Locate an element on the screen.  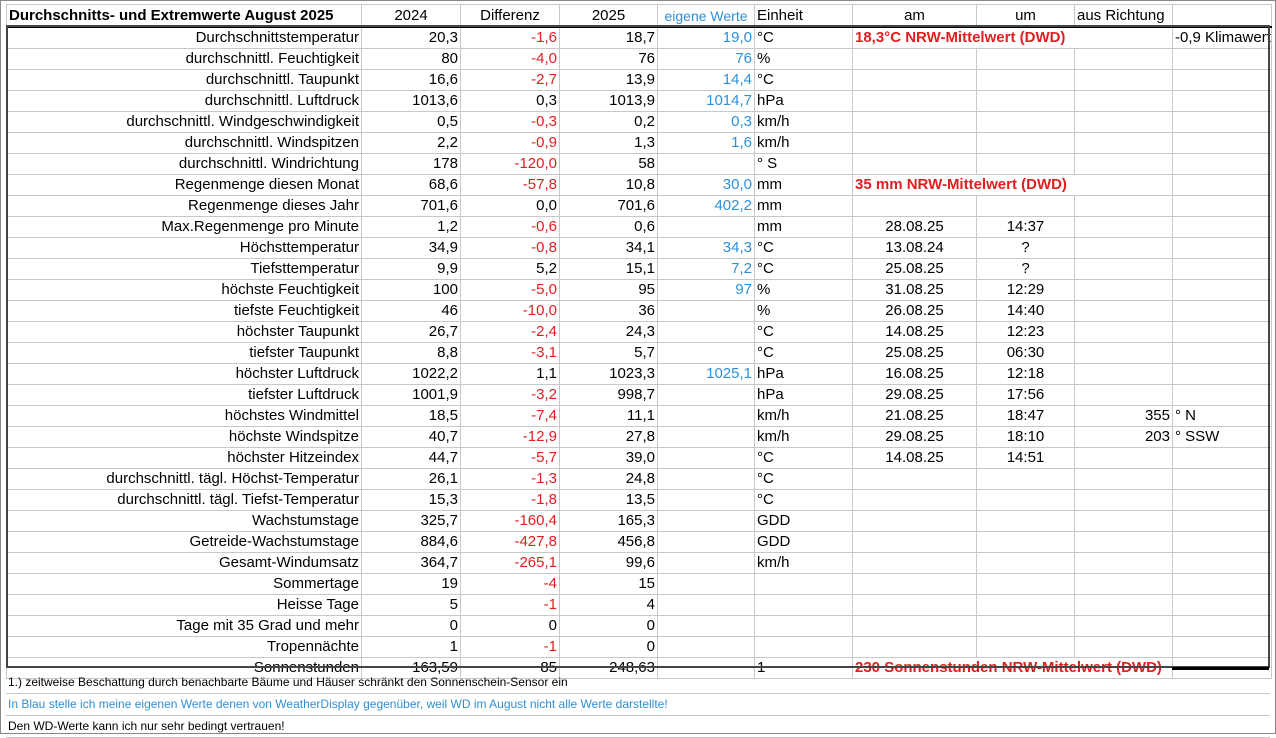
value-2025: 13,5 is located at coordinates (608, 500).